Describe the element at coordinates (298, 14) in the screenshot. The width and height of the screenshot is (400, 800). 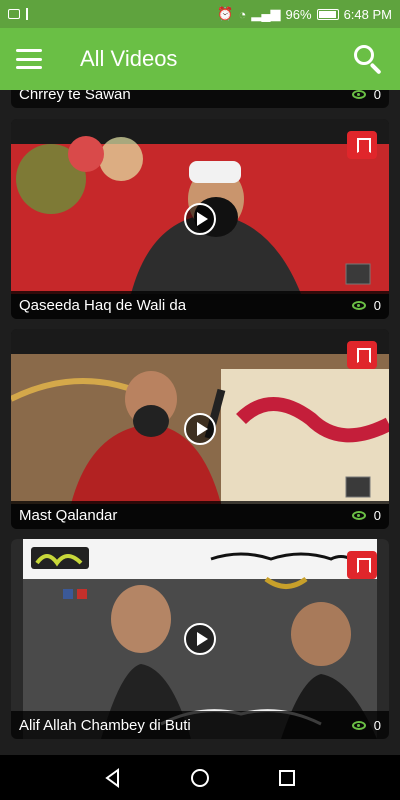
I see `battery-percent: 96%` at that location.